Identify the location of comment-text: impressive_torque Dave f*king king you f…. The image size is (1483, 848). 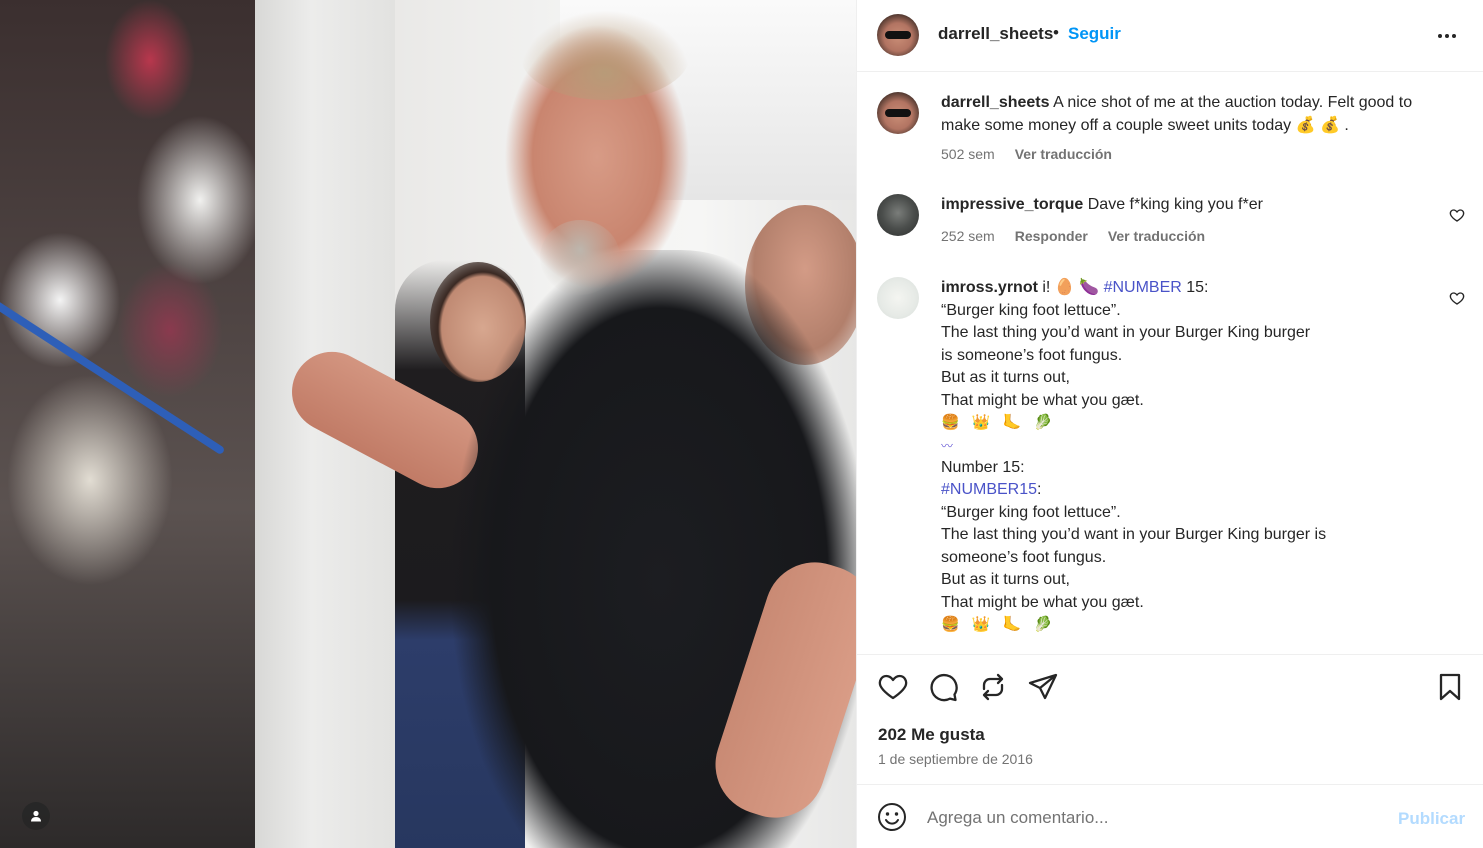
(1191, 205).